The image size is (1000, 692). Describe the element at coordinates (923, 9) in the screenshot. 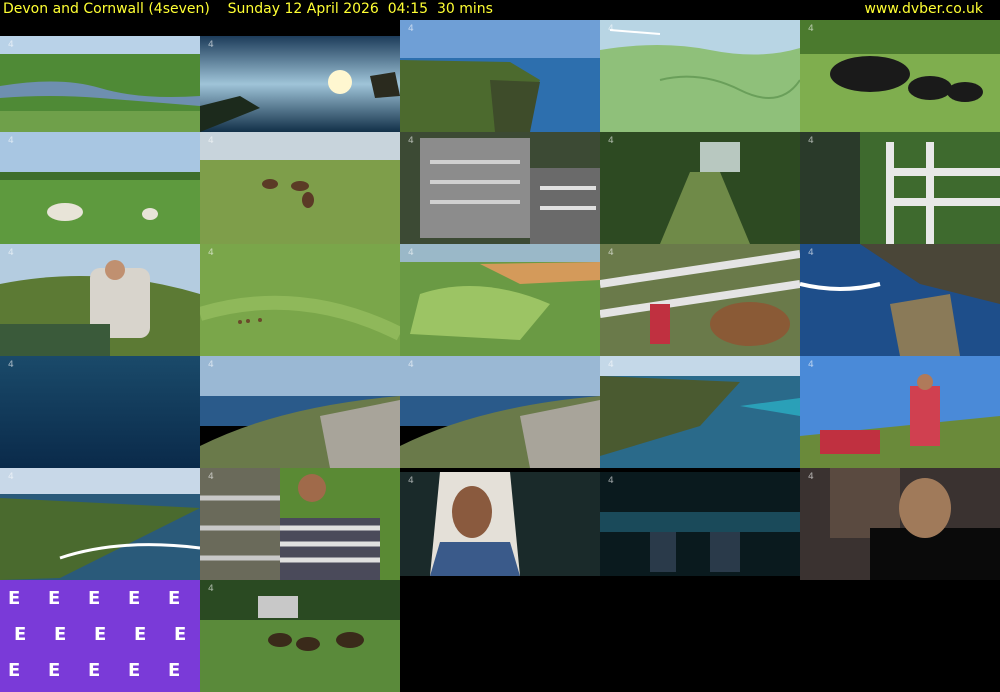

I see `website-link: www.dvber.co.uk` at that location.